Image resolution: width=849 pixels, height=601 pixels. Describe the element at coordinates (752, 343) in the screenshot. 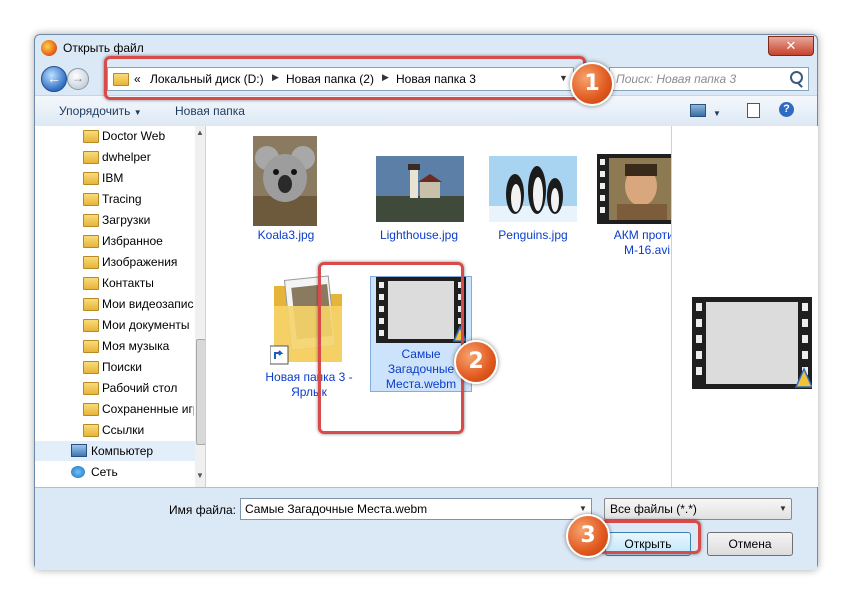

I see `video-preview` at that location.